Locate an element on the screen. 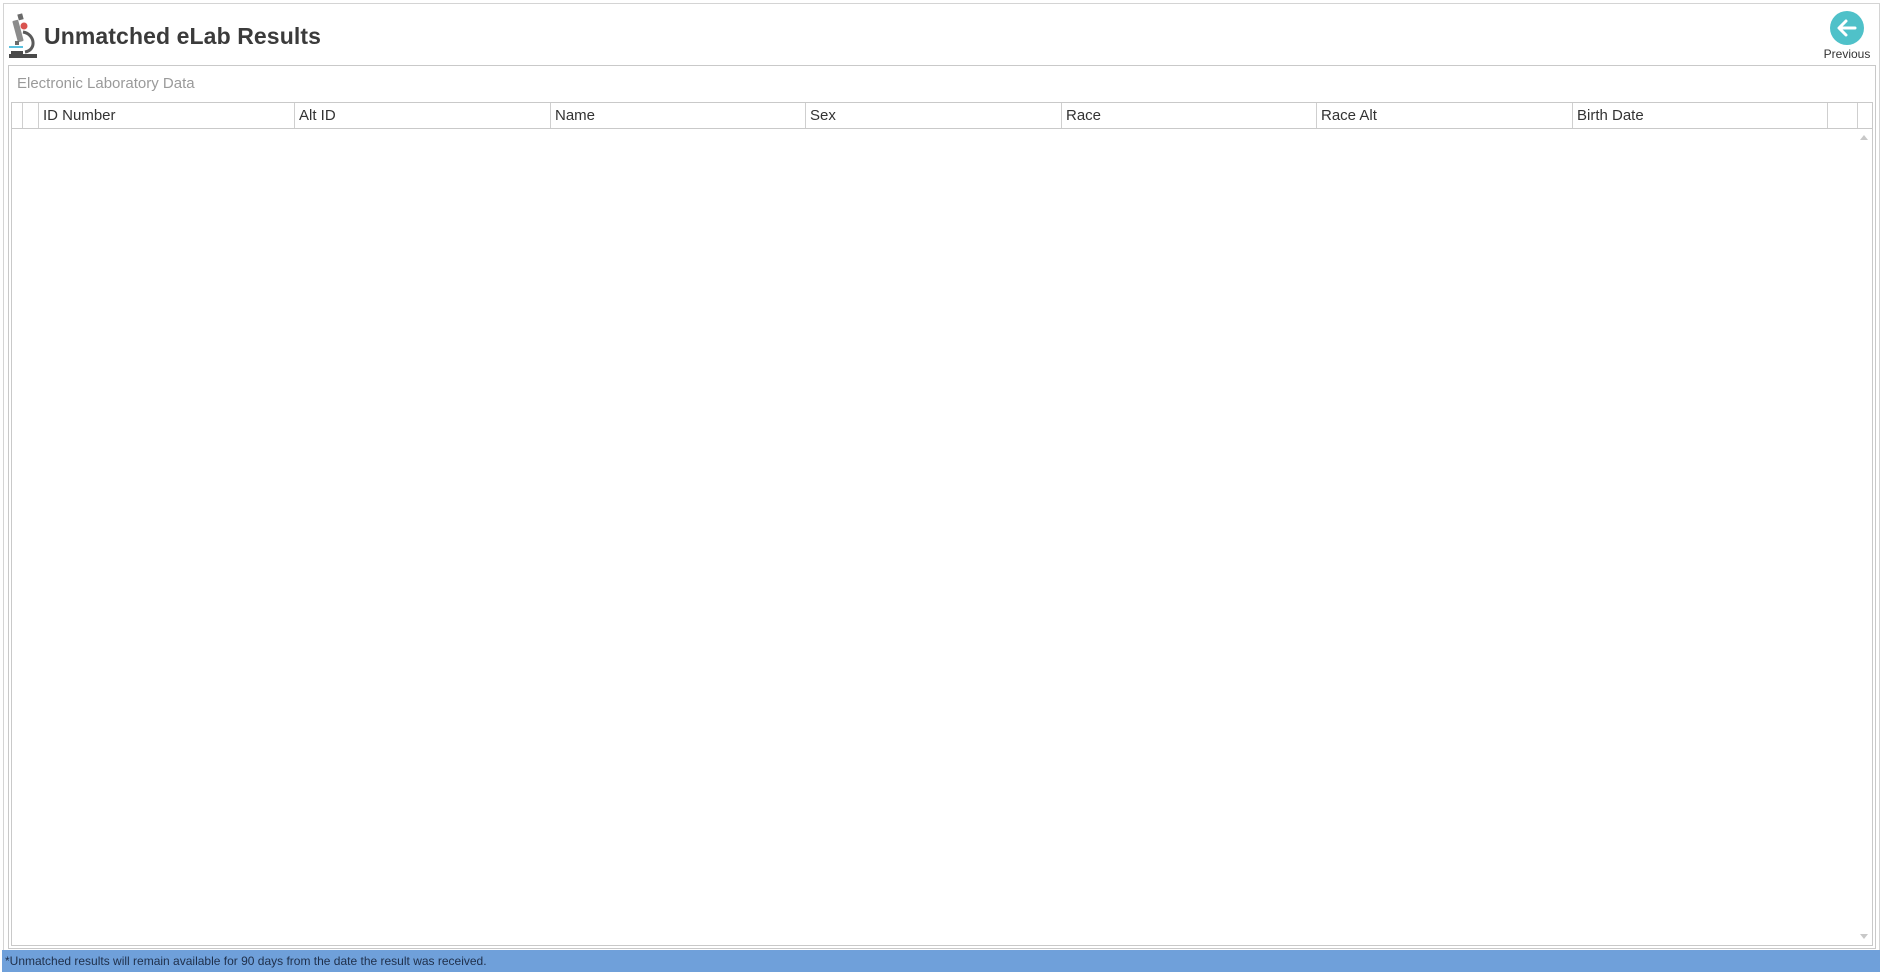 This screenshot has width=1883, height=975. column-header-filler is located at coordinates (1843, 115).